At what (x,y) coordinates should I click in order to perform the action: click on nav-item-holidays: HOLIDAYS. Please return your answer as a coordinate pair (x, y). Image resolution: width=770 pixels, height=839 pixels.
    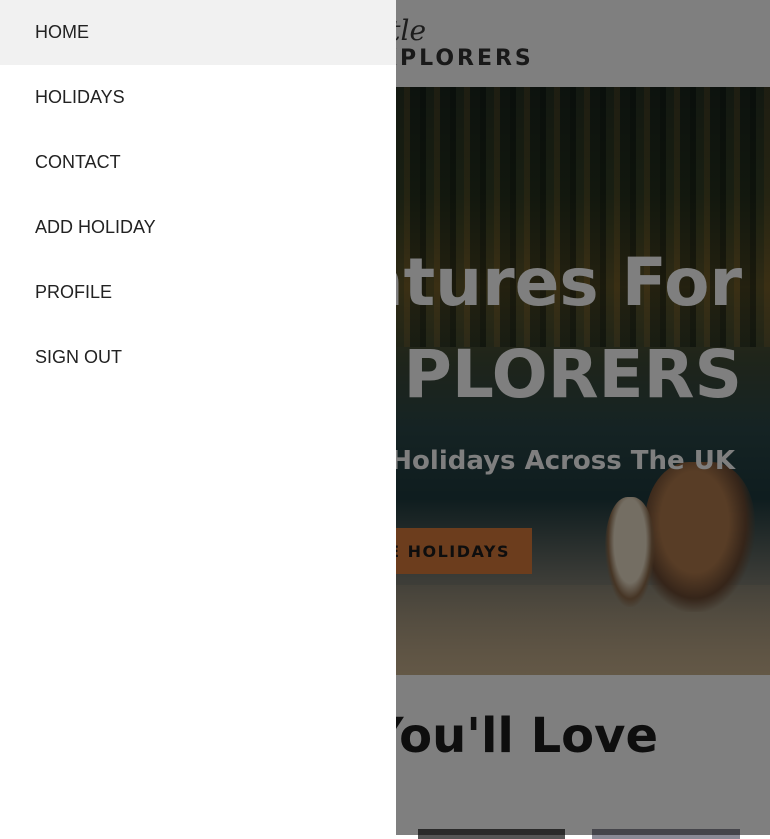
    Looking at the image, I should click on (198, 97).